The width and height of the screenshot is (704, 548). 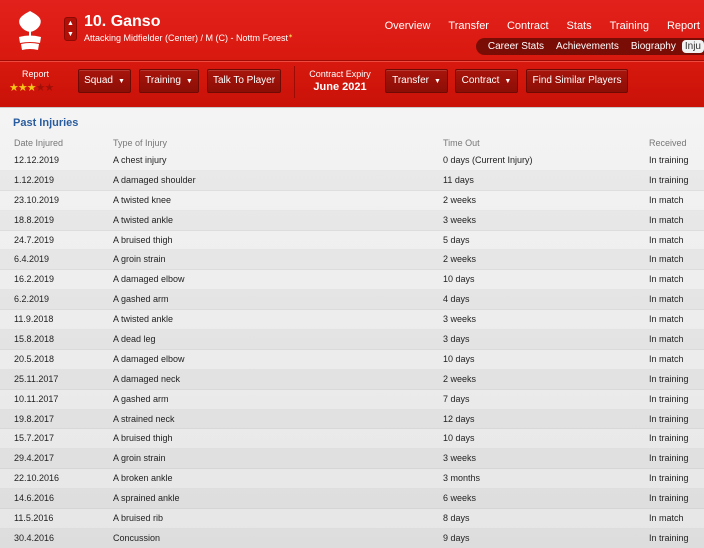 What do you see at coordinates (352, 519) in the screenshot?
I see `table-row: 11.5.2016 A bruised rib 8 days In match` at bounding box center [352, 519].